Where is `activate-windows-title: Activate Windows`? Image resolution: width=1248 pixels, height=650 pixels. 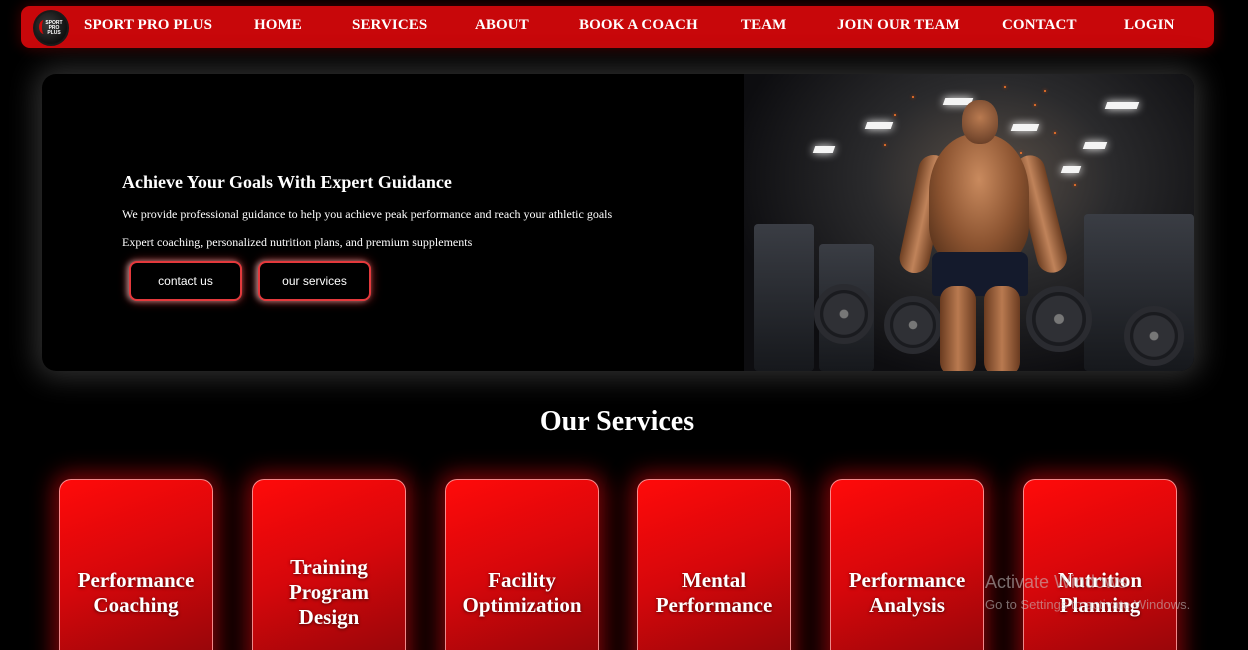 activate-windows-title: Activate Windows is located at coordinates (1056, 582).